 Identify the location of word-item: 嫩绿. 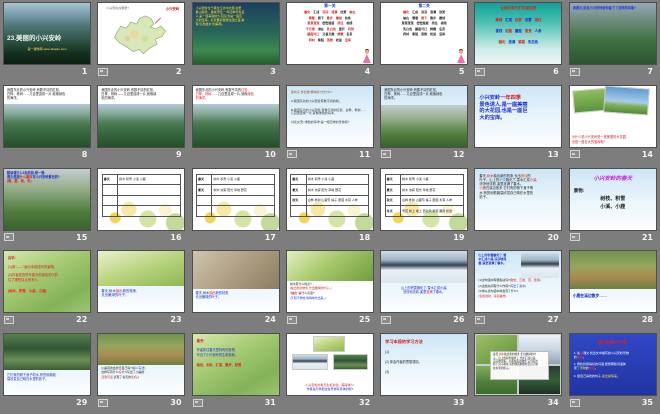
(499, 19).